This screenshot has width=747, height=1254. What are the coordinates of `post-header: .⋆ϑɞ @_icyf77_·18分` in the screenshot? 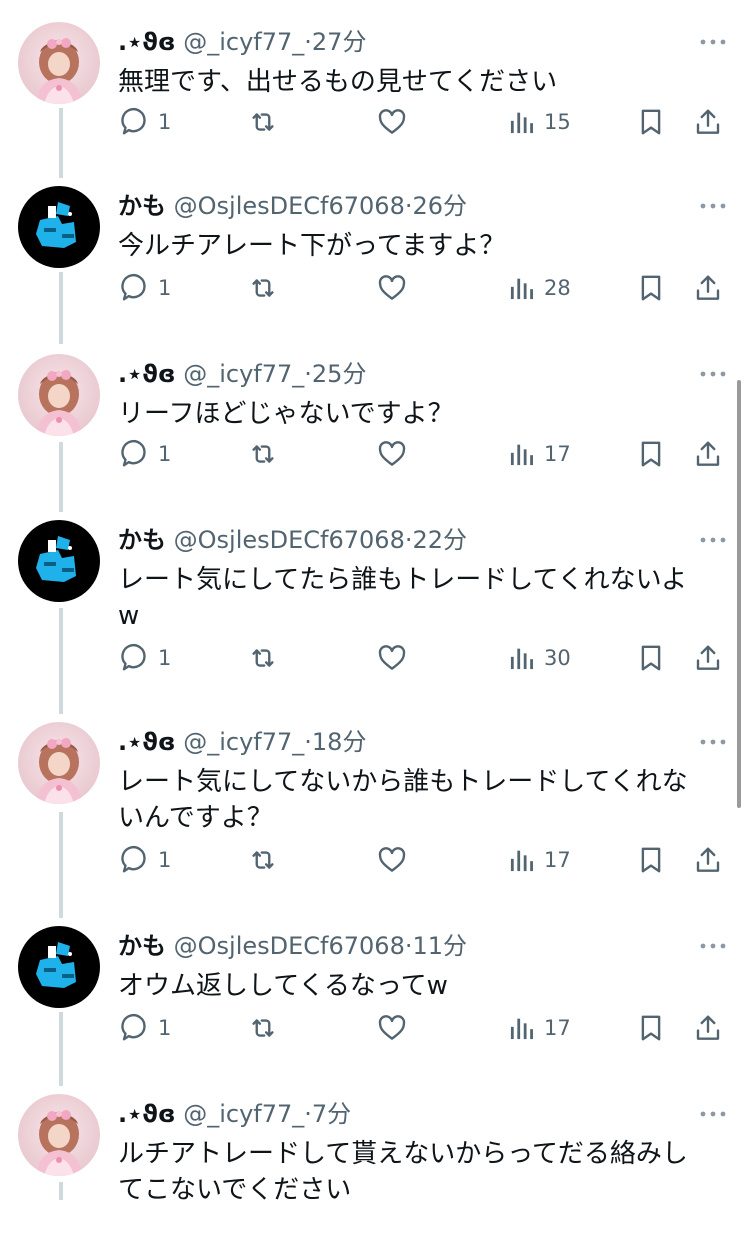 It's located at (402, 742).